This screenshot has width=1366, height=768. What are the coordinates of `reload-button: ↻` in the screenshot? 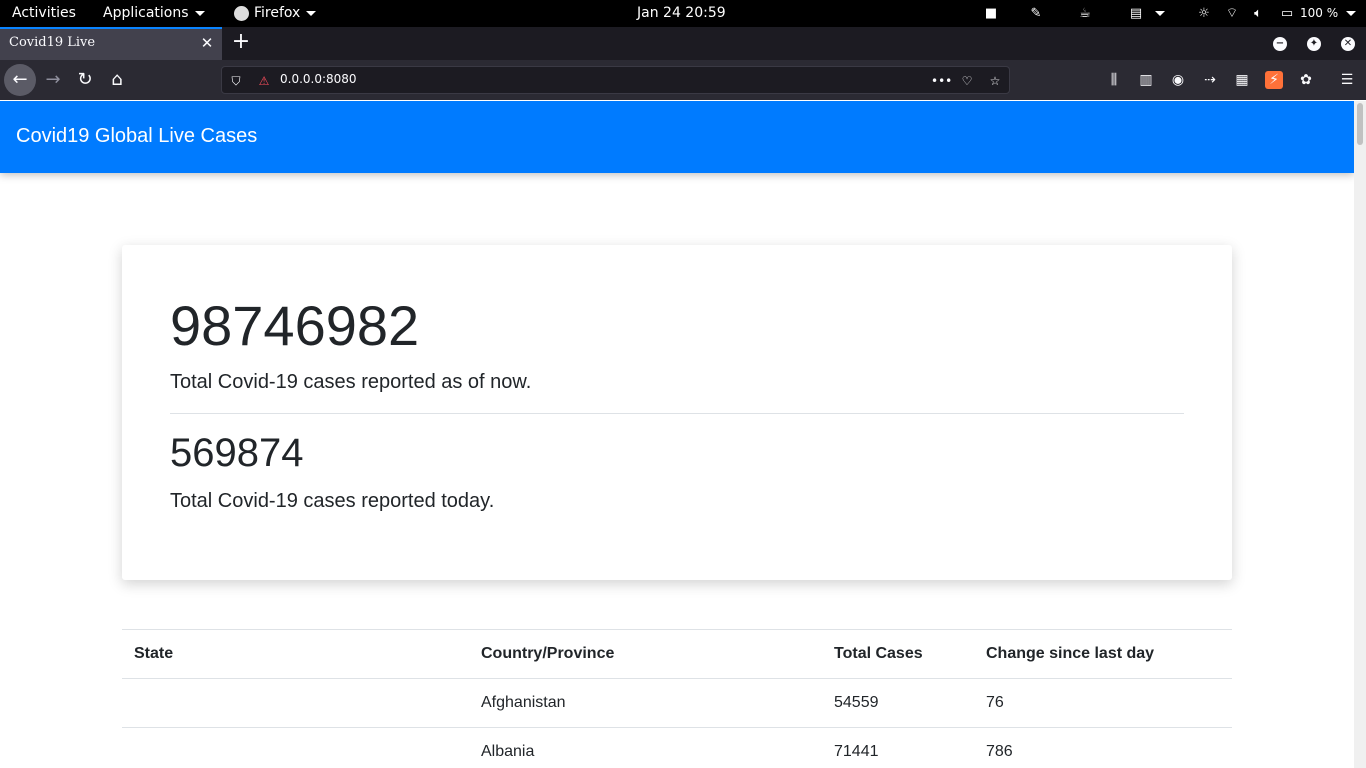 It's located at (85, 80).